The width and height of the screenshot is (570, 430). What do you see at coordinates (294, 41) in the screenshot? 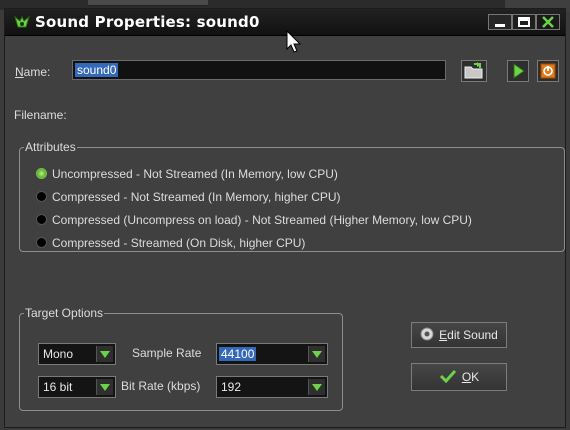
I see `mouse-cursor-icon` at bounding box center [294, 41].